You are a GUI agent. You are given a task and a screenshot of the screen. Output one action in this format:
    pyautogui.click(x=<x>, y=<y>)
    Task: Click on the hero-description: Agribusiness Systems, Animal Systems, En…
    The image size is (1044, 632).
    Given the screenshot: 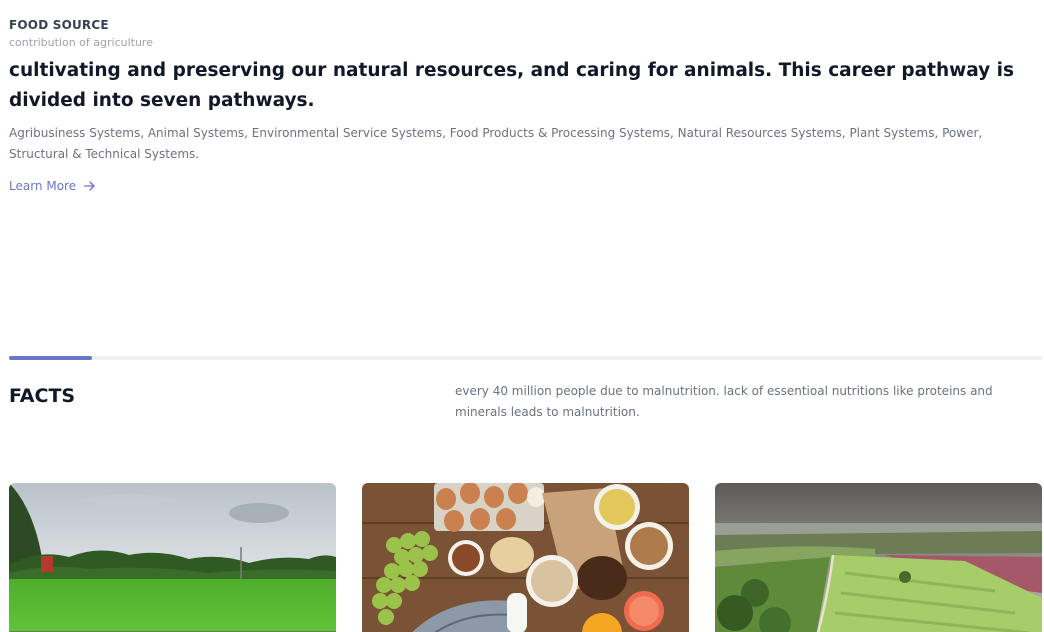 What is the action you would take?
    pyautogui.click(x=496, y=143)
    